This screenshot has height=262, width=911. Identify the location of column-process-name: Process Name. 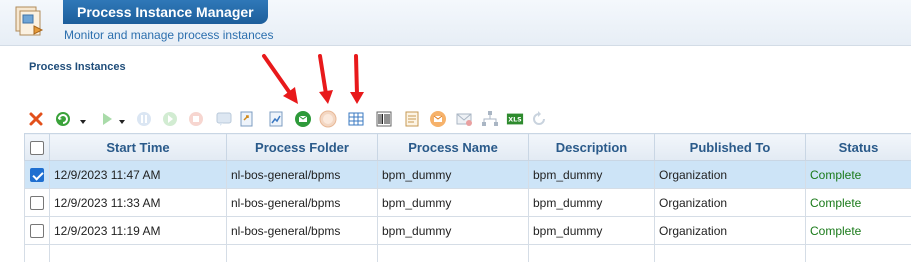
(453, 147).